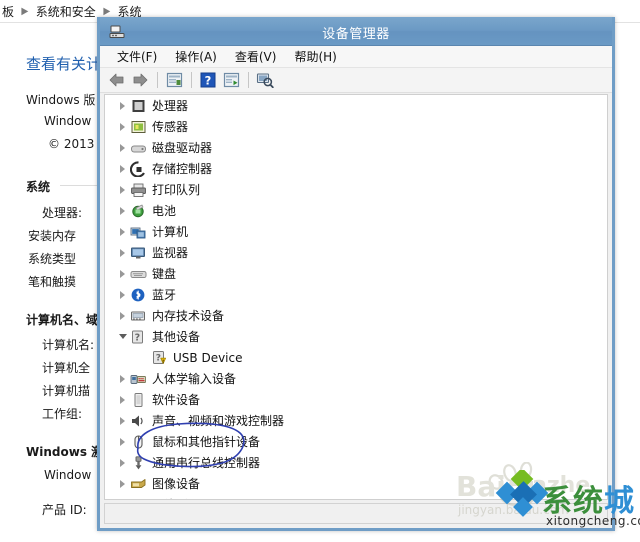  What do you see at coordinates (71, 144) in the screenshot?
I see `copyright-line: © 2013` at bounding box center [71, 144].